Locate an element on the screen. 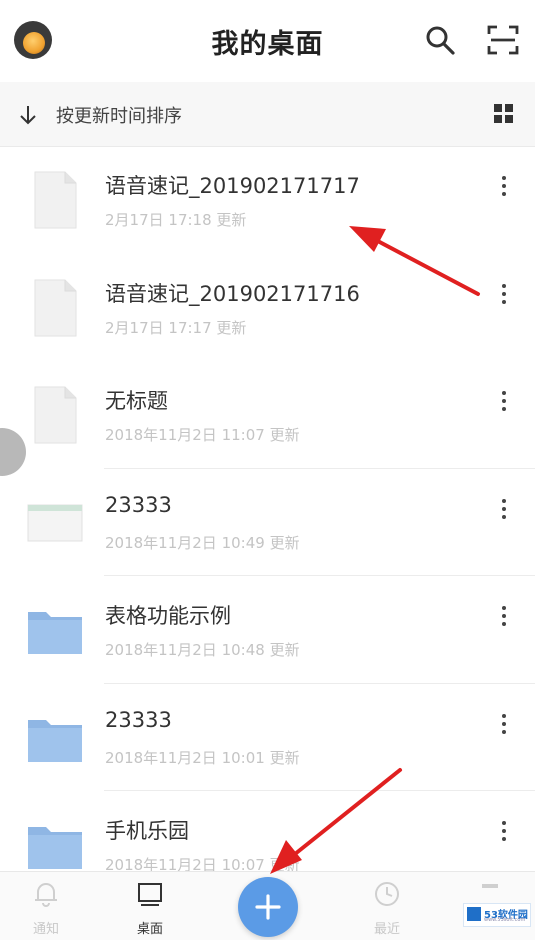  search-icon is located at coordinates (440, 40).